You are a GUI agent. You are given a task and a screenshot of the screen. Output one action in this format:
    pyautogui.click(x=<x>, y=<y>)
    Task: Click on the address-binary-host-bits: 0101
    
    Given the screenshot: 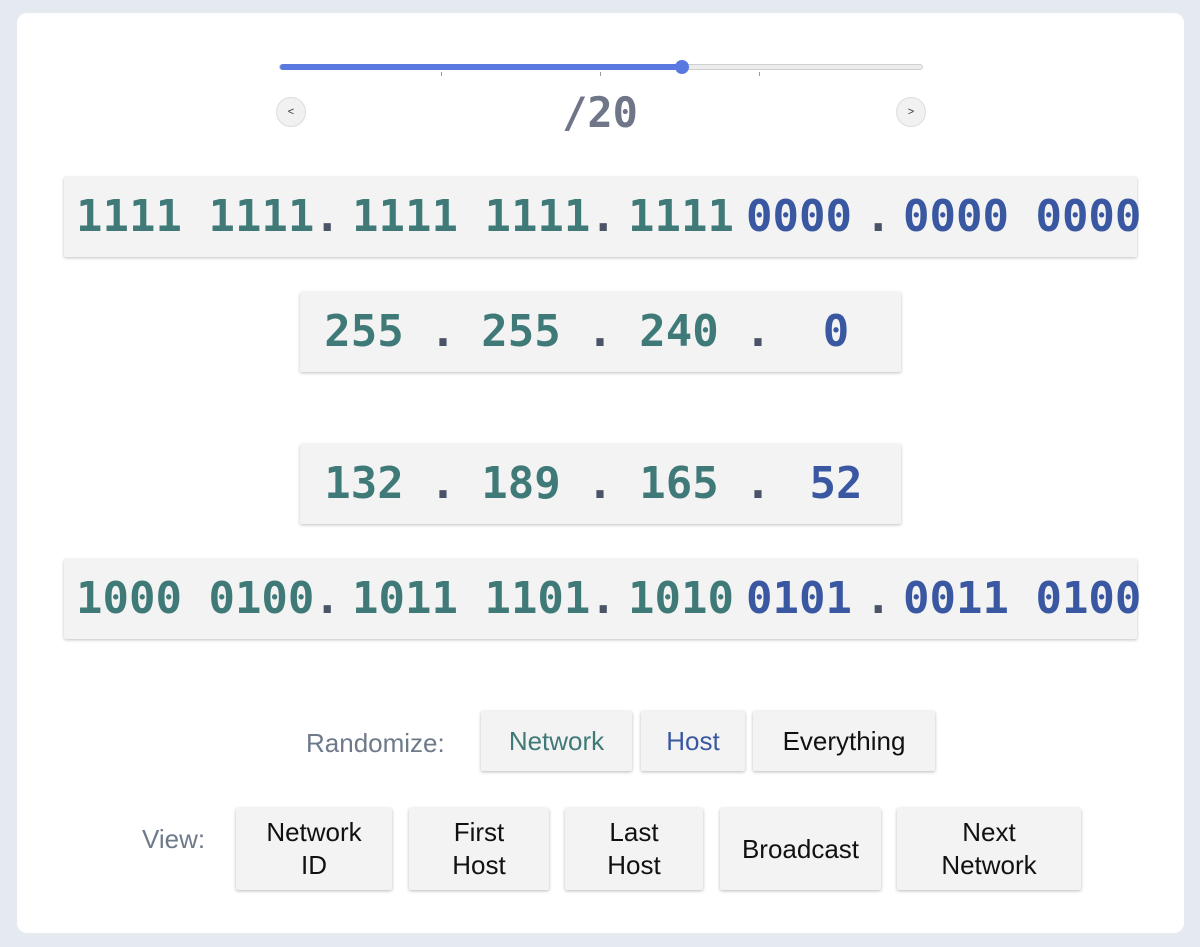 What is the action you would take?
    pyautogui.click(x=799, y=598)
    